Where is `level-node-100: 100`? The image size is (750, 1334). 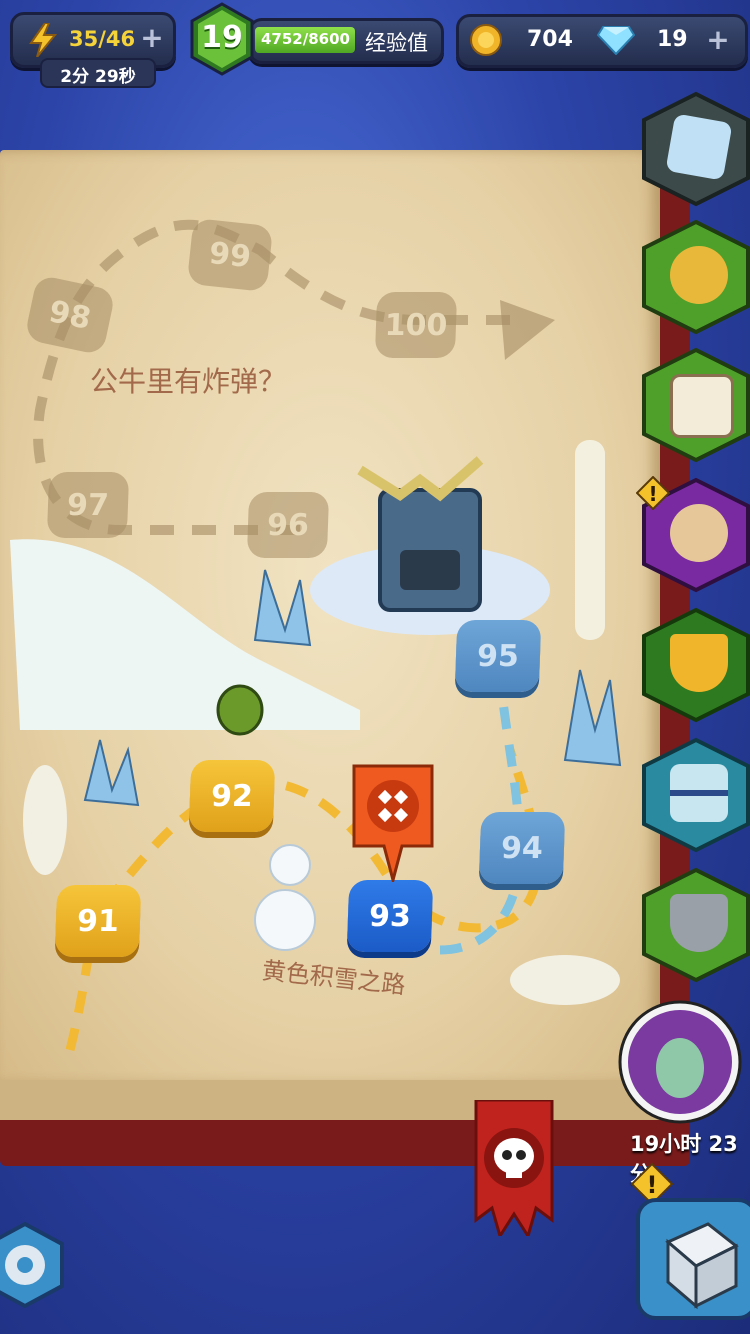
level-node-100: 100 is located at coordinates (416, 325).